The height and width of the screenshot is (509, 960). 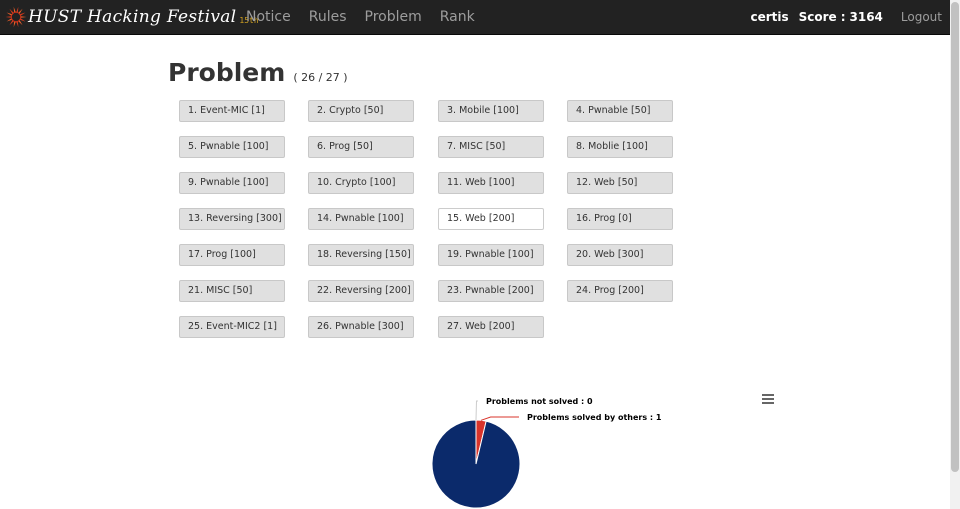 What do you see at coordinates (539, 401) in the screenshot?
I see `pie-data-label: Problems not solved : 0` at bounding box center [539, 401].